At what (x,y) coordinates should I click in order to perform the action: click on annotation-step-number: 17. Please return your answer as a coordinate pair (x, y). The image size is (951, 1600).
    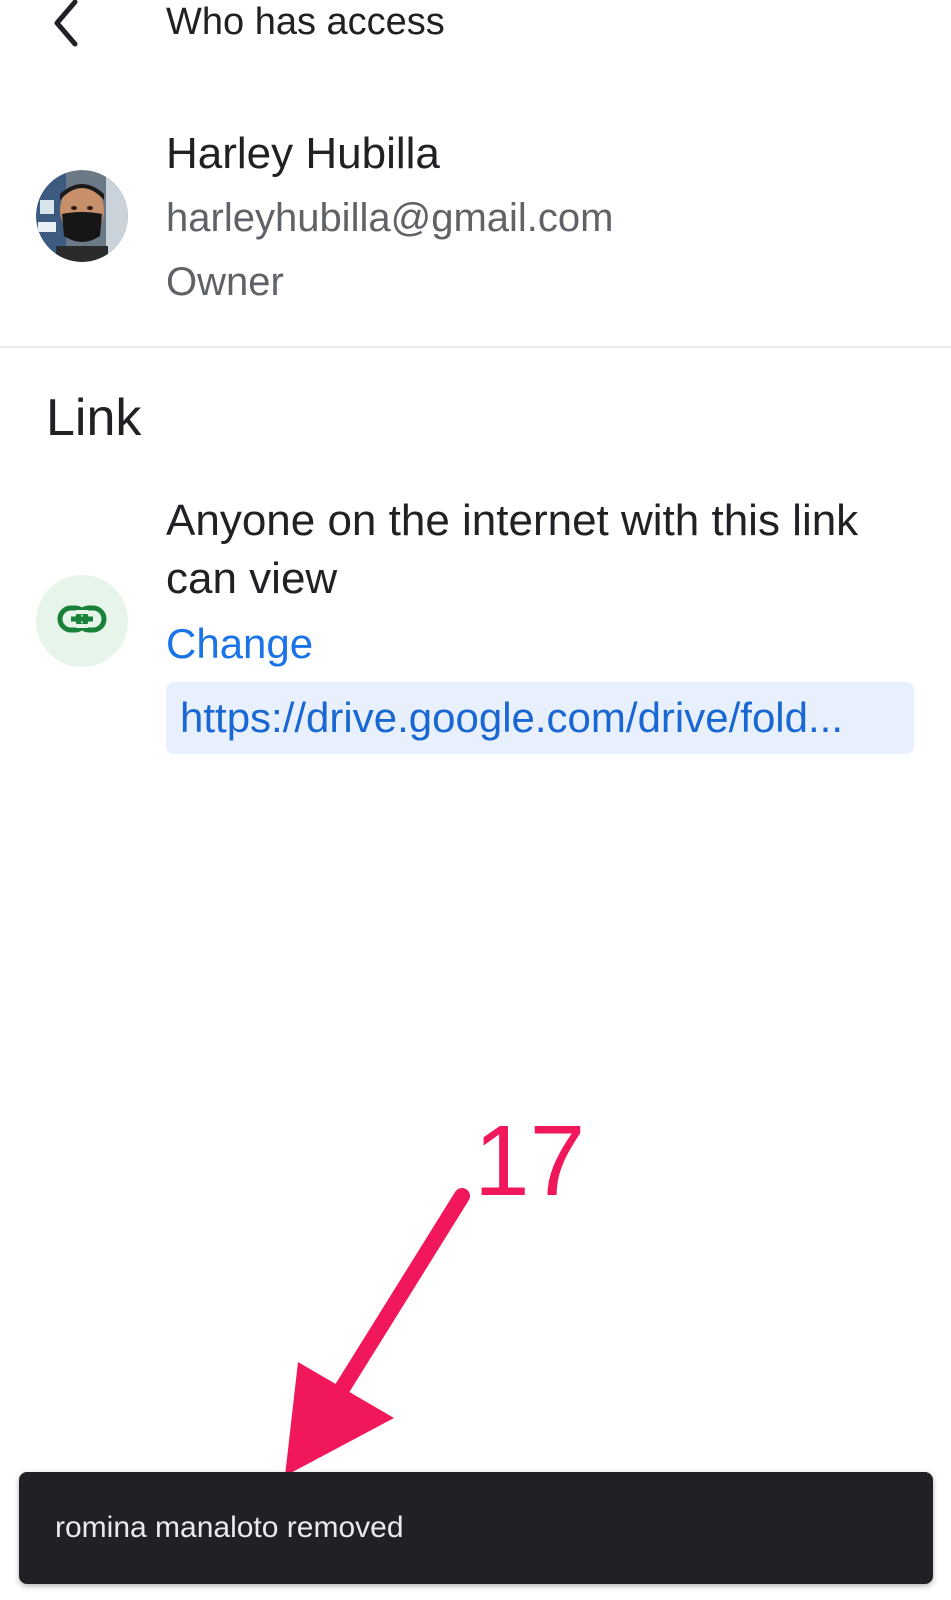
    Looking at the image, I should click on (530, 1161).